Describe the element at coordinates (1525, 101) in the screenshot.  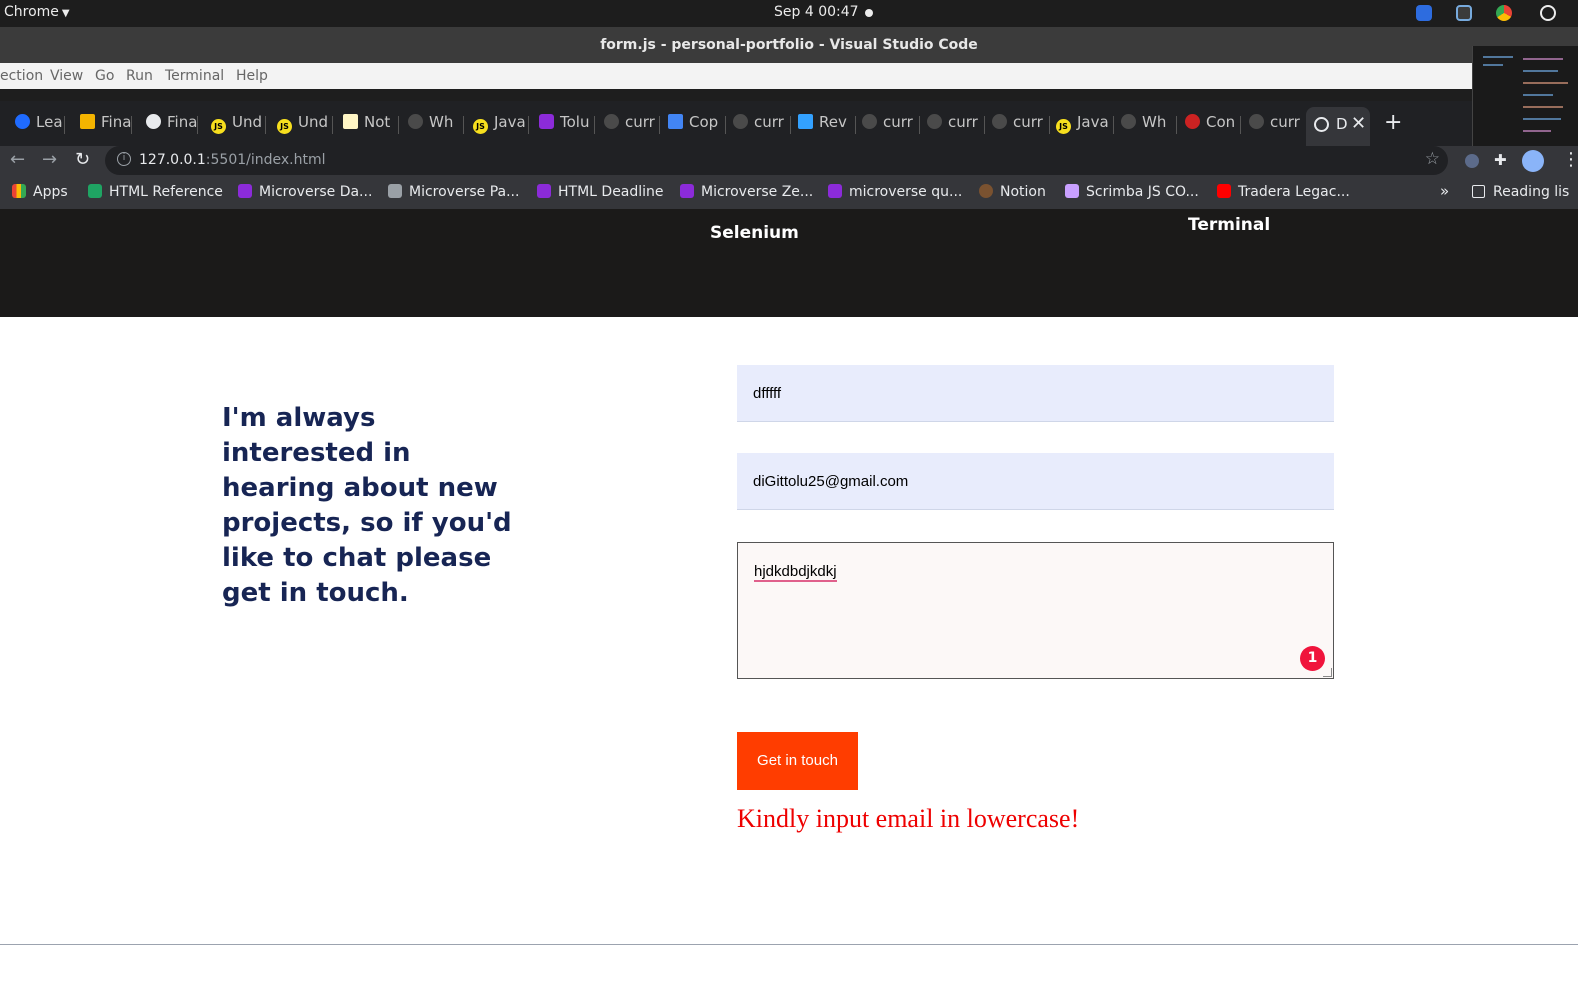
I see `window-thumbnail` at that location.